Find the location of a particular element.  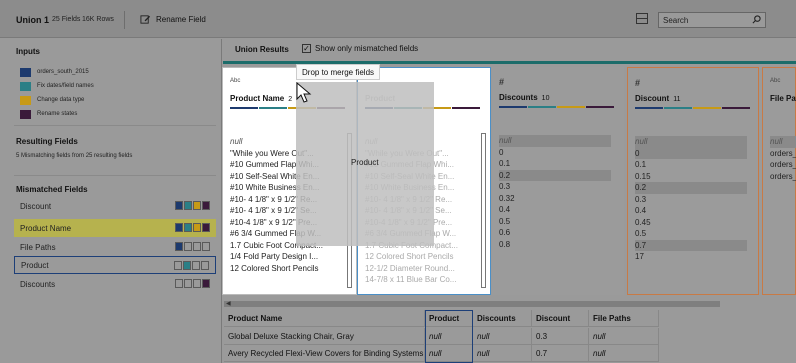

search-placeholder: Search is located at coordinates (676, 20).